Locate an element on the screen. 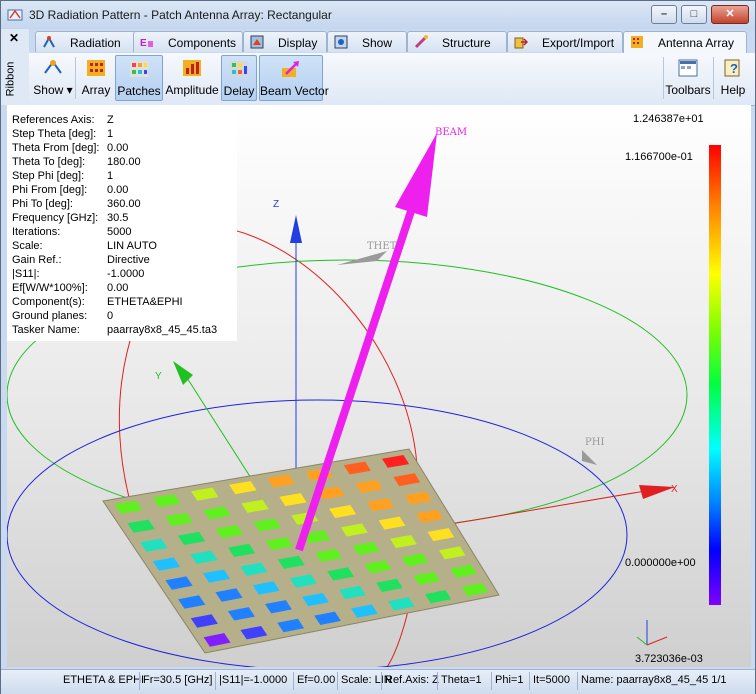 The image size is (756, 694). info-value: 360.00 is located at coordinates (124, 204).